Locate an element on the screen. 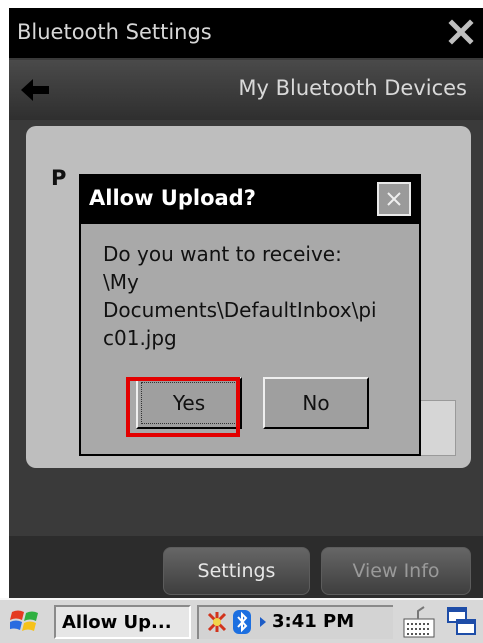  window-title: Bluetooth Settings is located at coordinates (114, 32).